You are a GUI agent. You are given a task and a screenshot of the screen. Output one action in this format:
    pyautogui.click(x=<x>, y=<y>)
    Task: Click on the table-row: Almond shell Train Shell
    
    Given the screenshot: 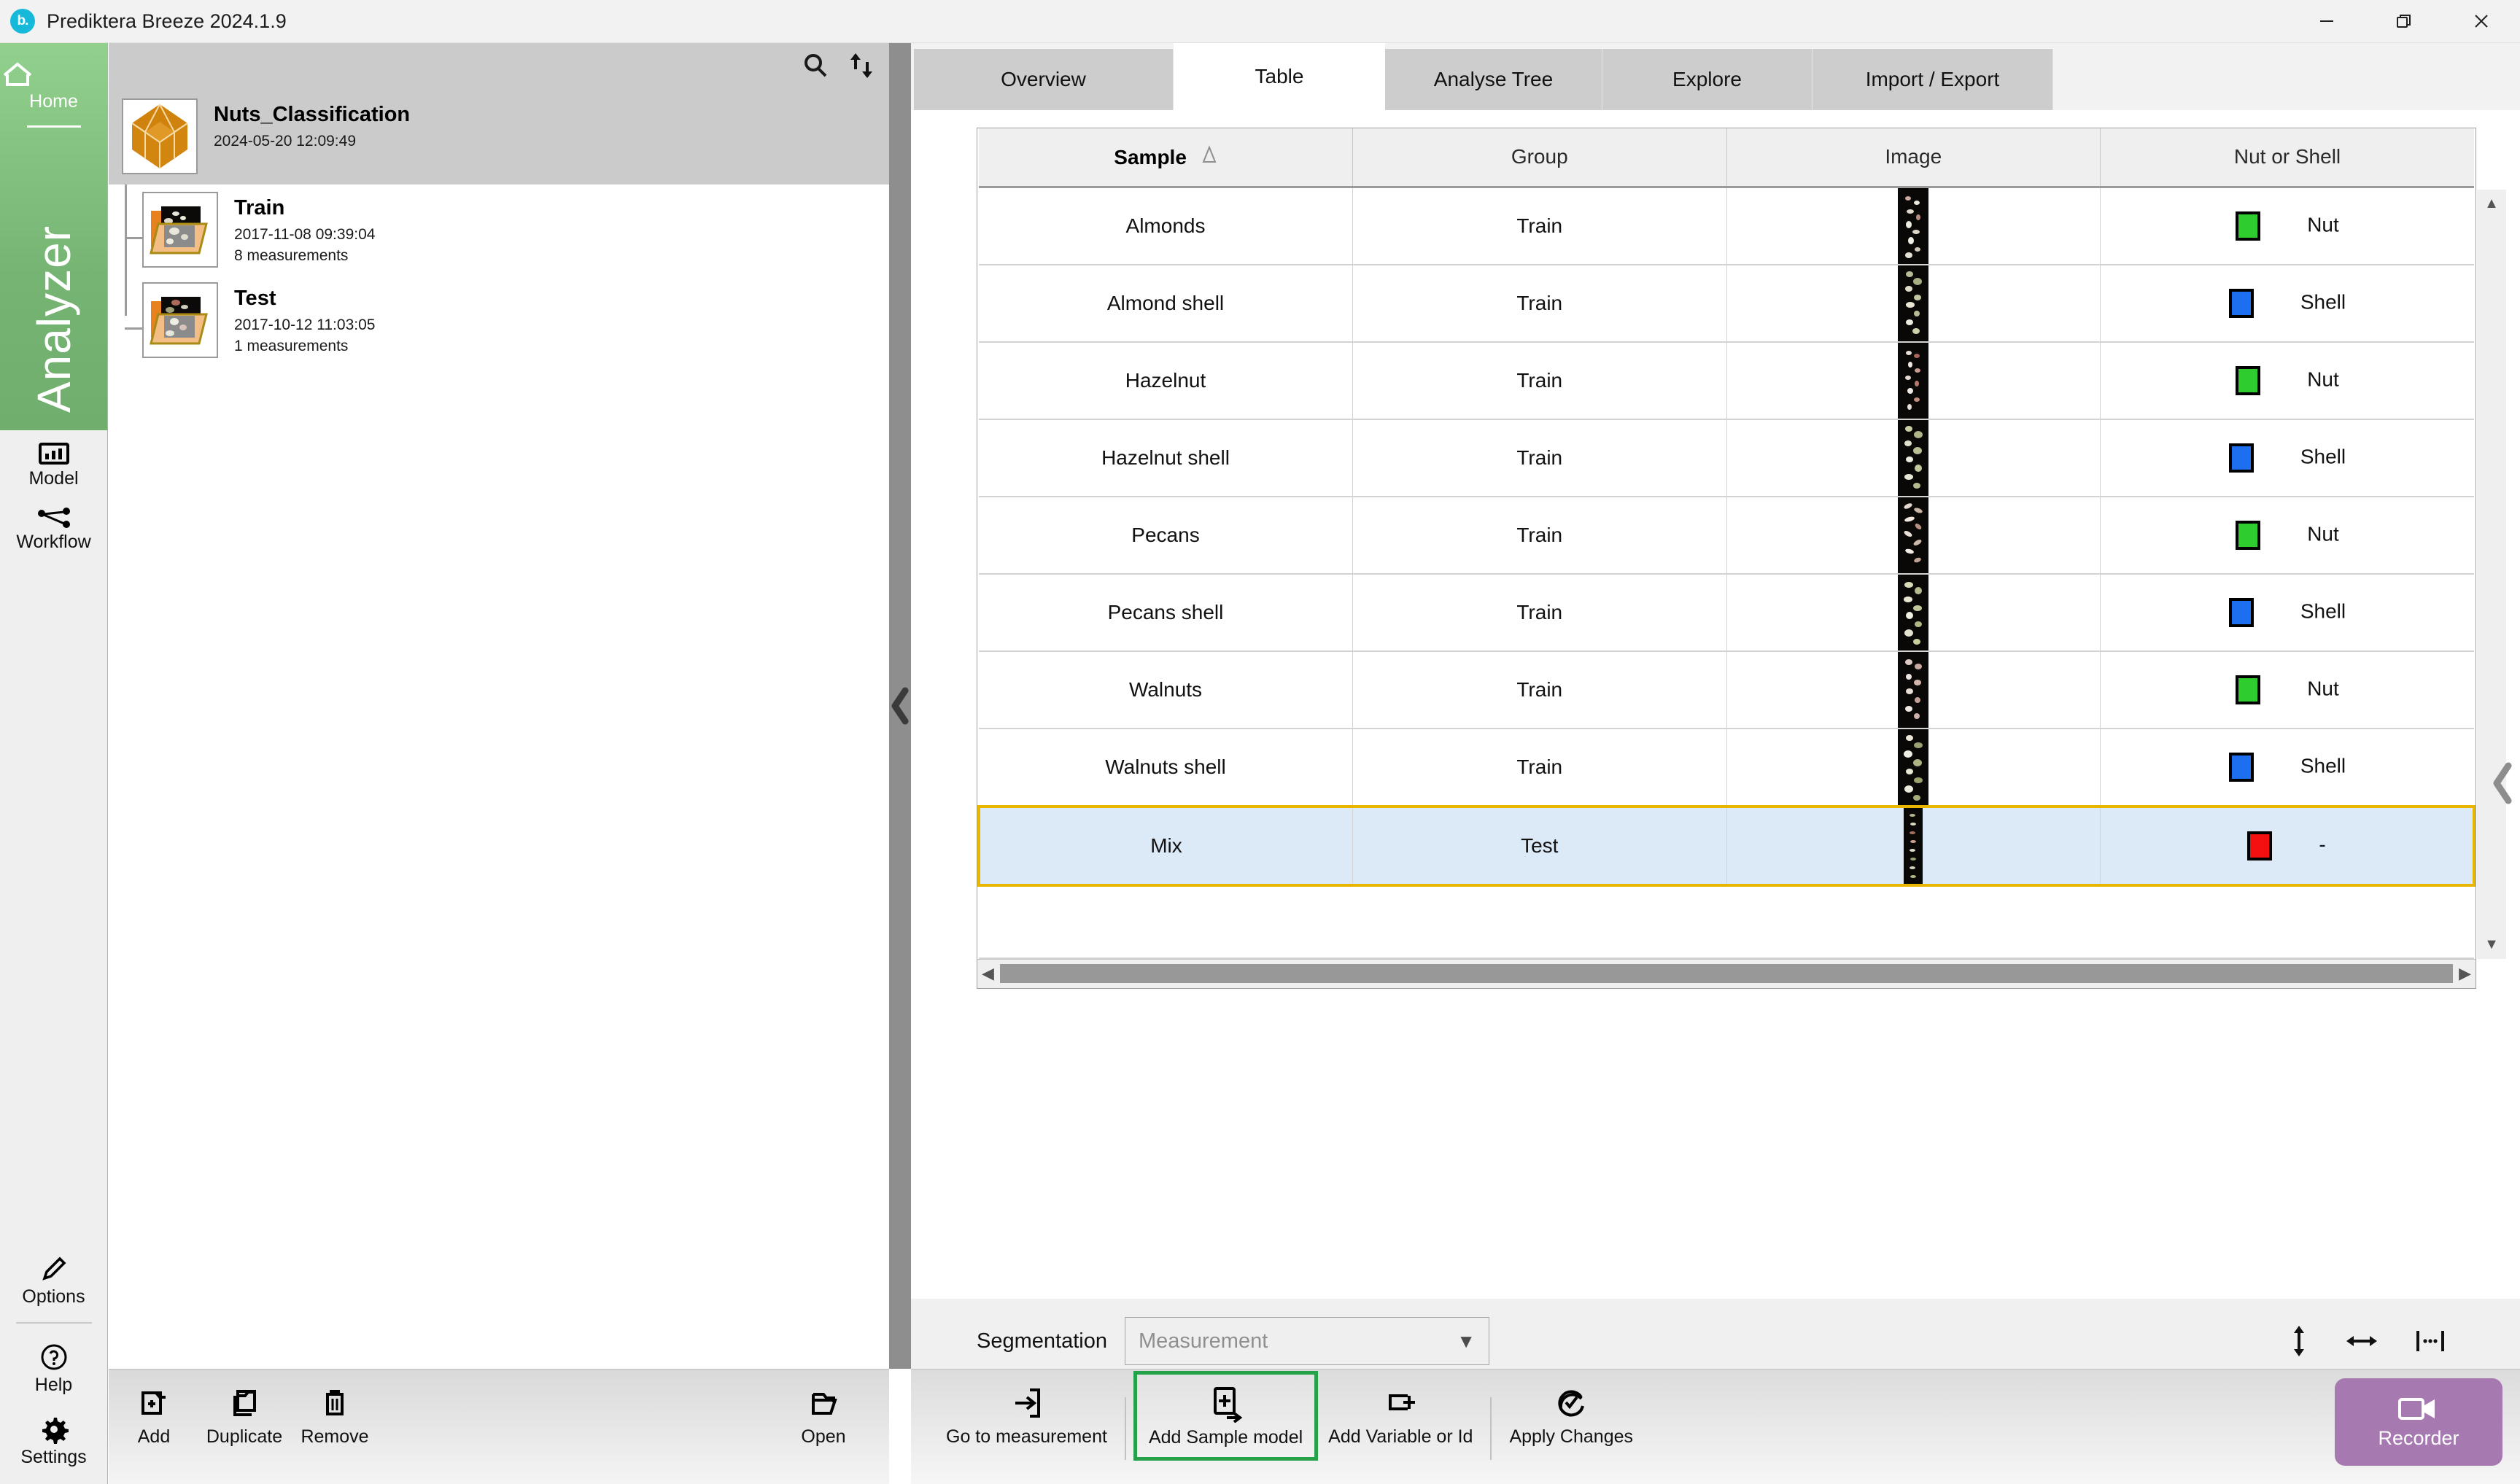 What is the action you would take?
    pyautogui.click(x=1727, y=303)
    